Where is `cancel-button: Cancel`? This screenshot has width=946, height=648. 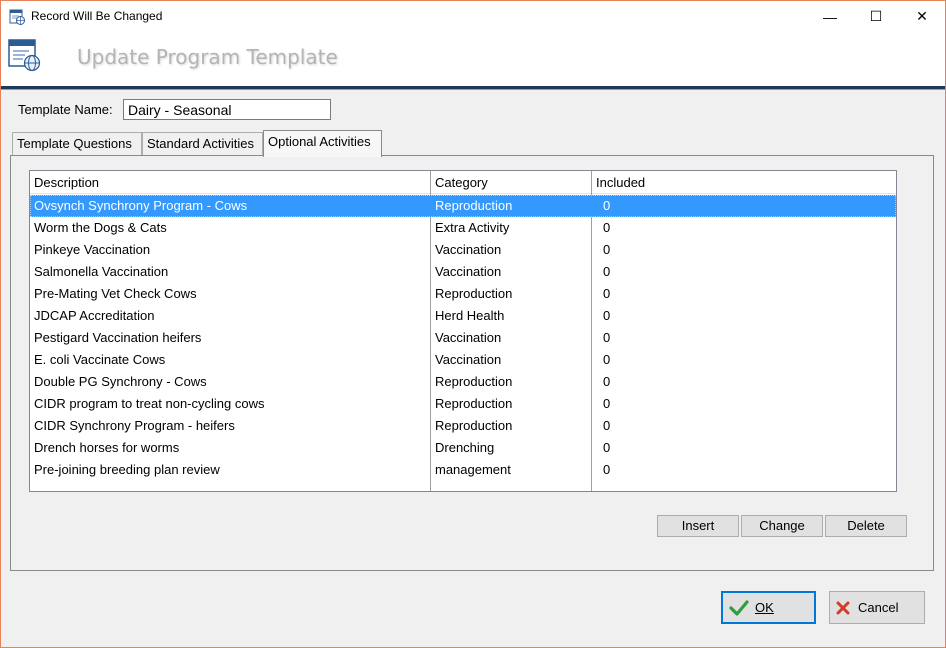
cancel-button: Cancel is located at coordinates (877, 607).